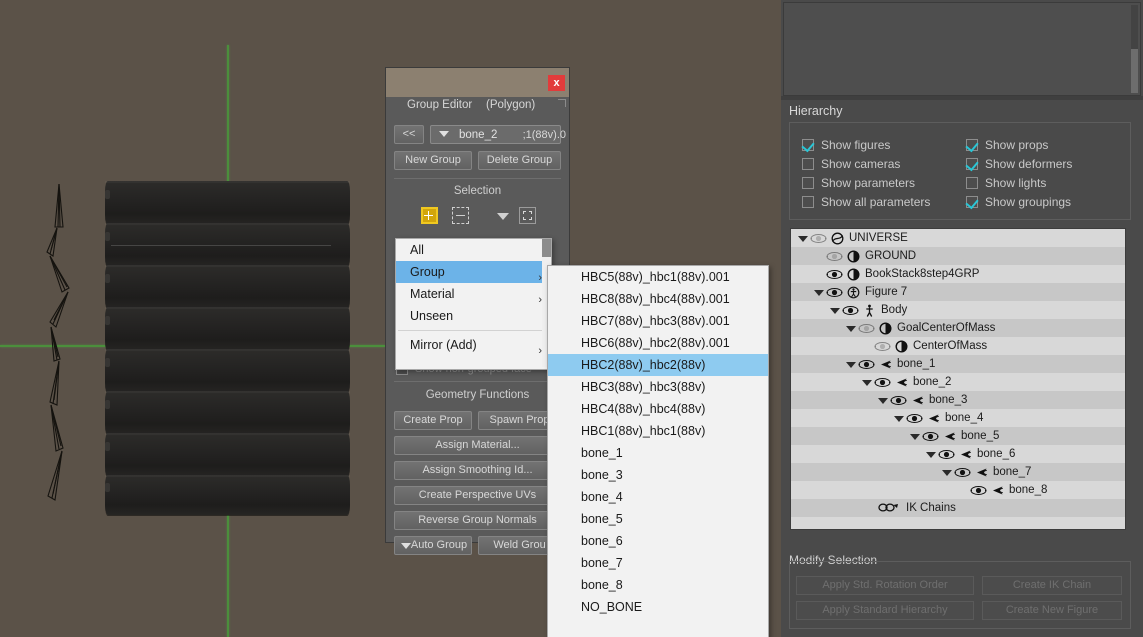 Image resolution: width=1143 pixels, height=637 pixels. What do you see at coordinates (958, 310) in the screenshot?
I see `tree-item-body: Body` at bounding box center [958, 310].